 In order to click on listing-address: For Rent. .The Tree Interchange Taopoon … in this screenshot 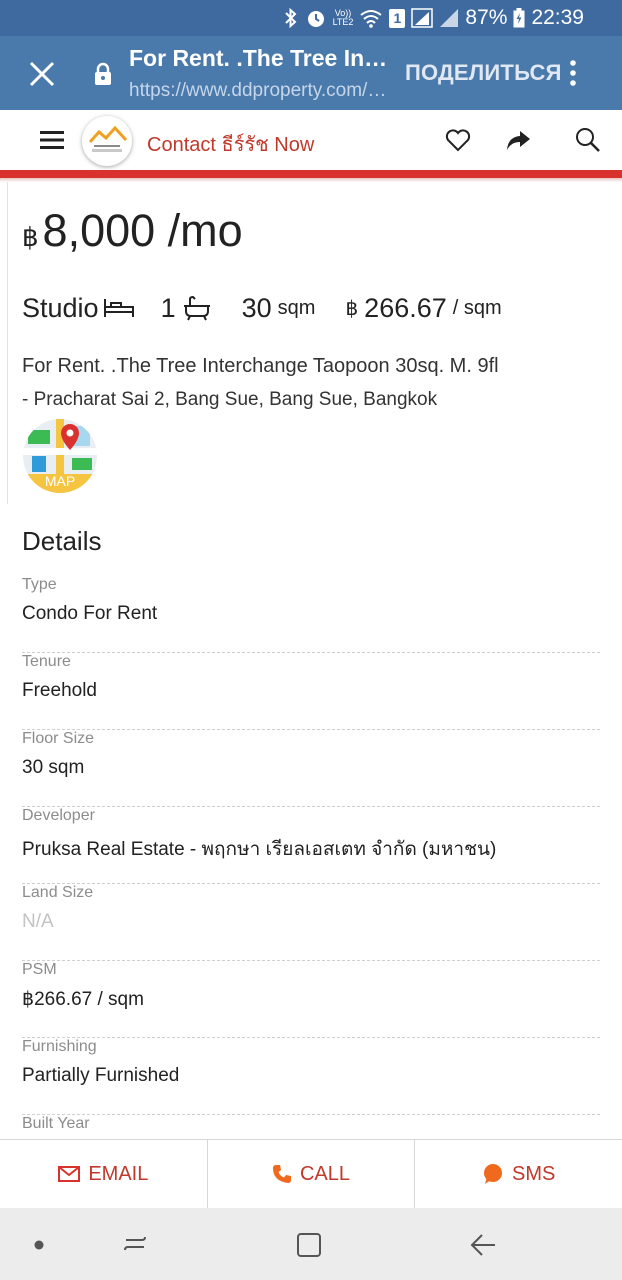, I will do `click(312, 383)`.